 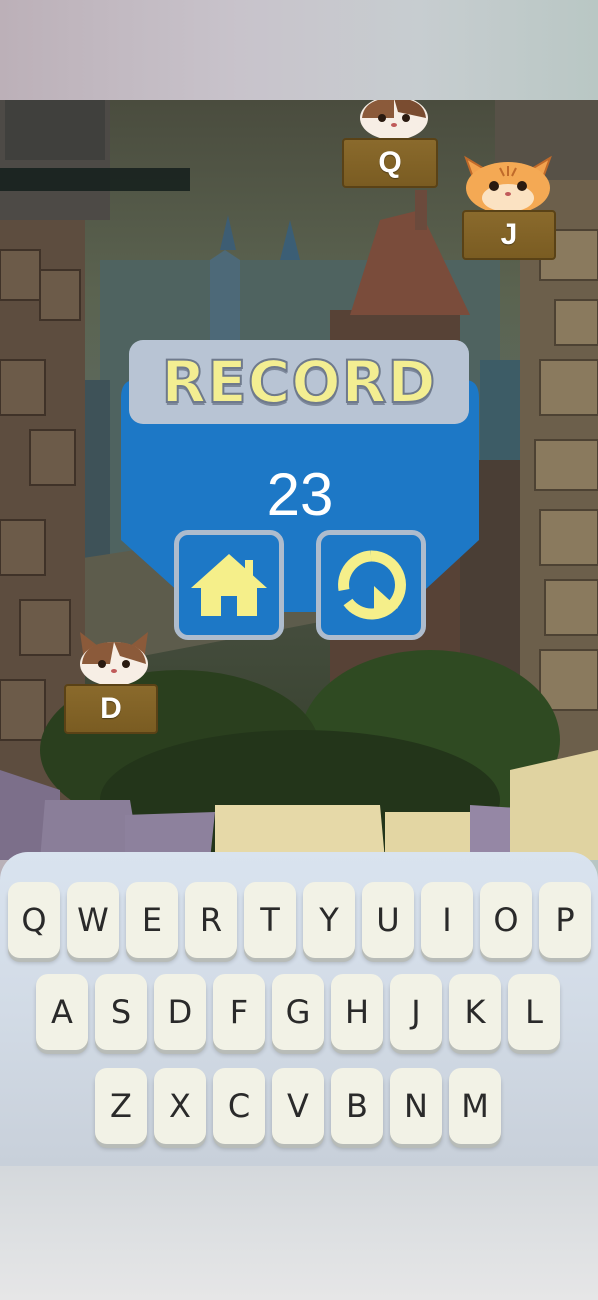 I want to click on key-j: J, so click(x=416, y=1012).